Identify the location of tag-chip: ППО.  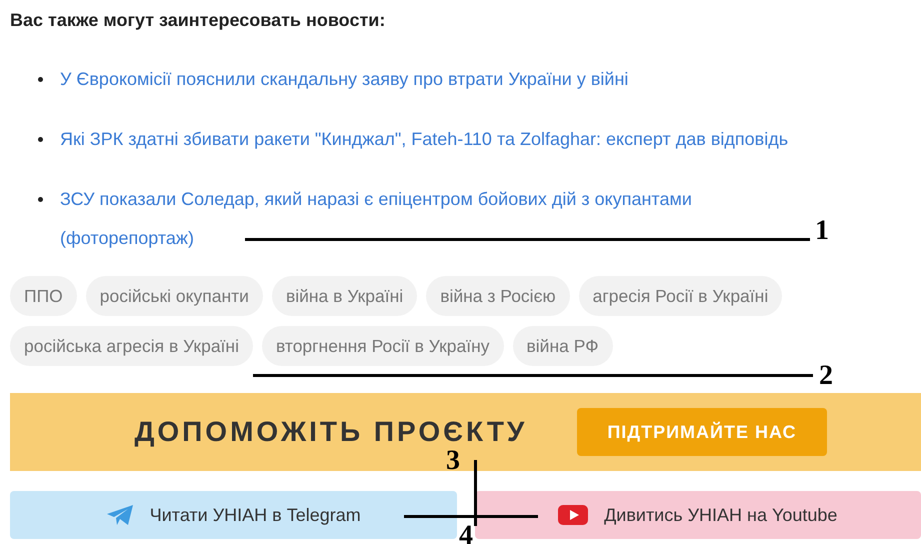
(43, 296).